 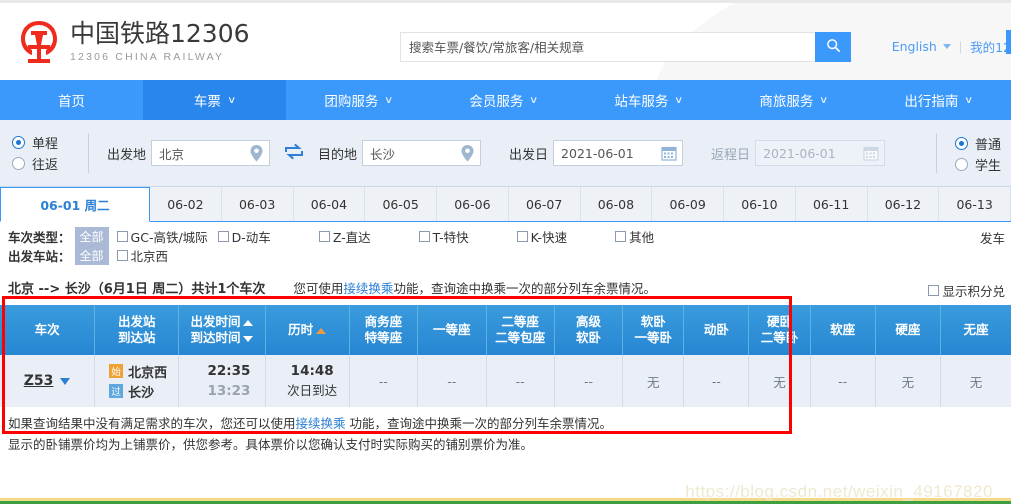 I want to click on date-tab: 06-09, so click(x=688, y=204).